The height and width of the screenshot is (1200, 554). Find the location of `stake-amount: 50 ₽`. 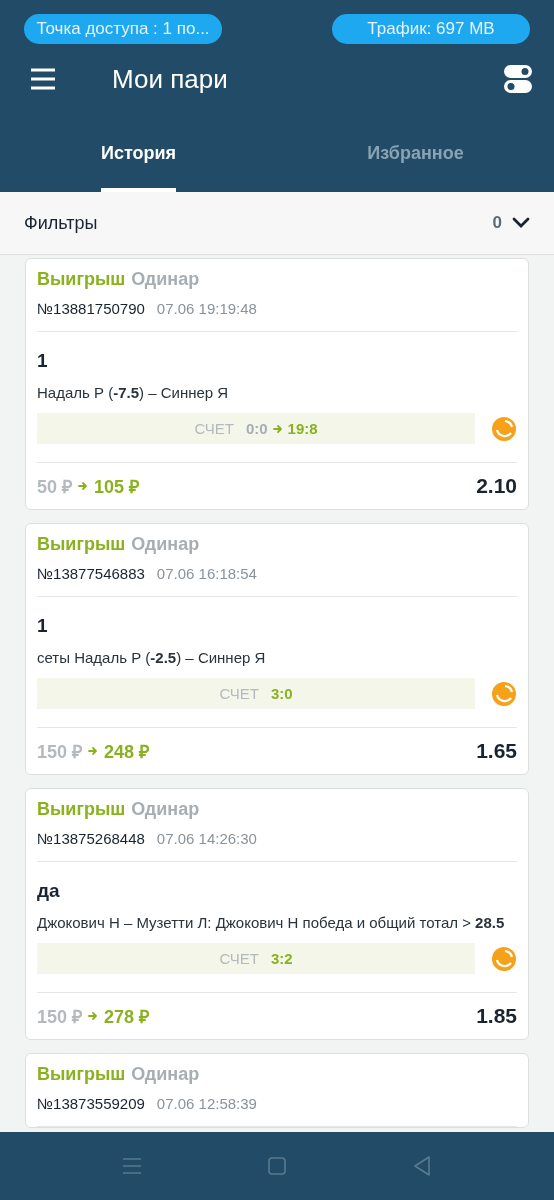

stake-amount: 50 ₽ is located at coordinates (55, 487).